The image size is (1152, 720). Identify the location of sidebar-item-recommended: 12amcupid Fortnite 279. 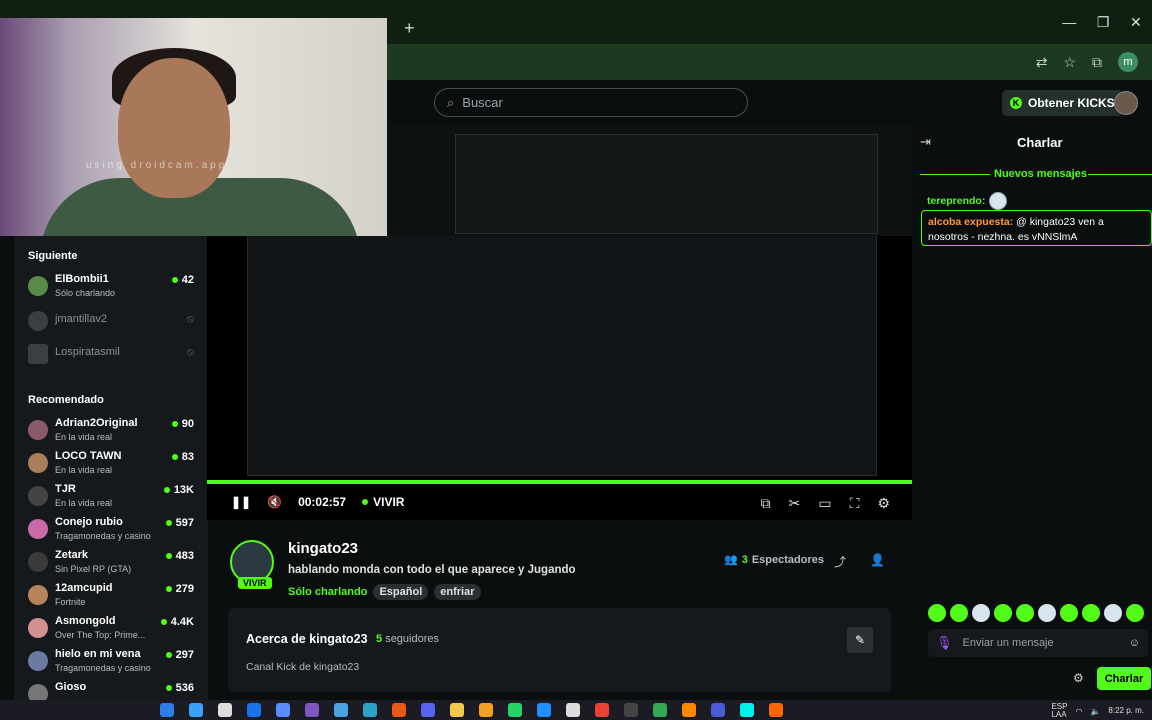
(111, 596).